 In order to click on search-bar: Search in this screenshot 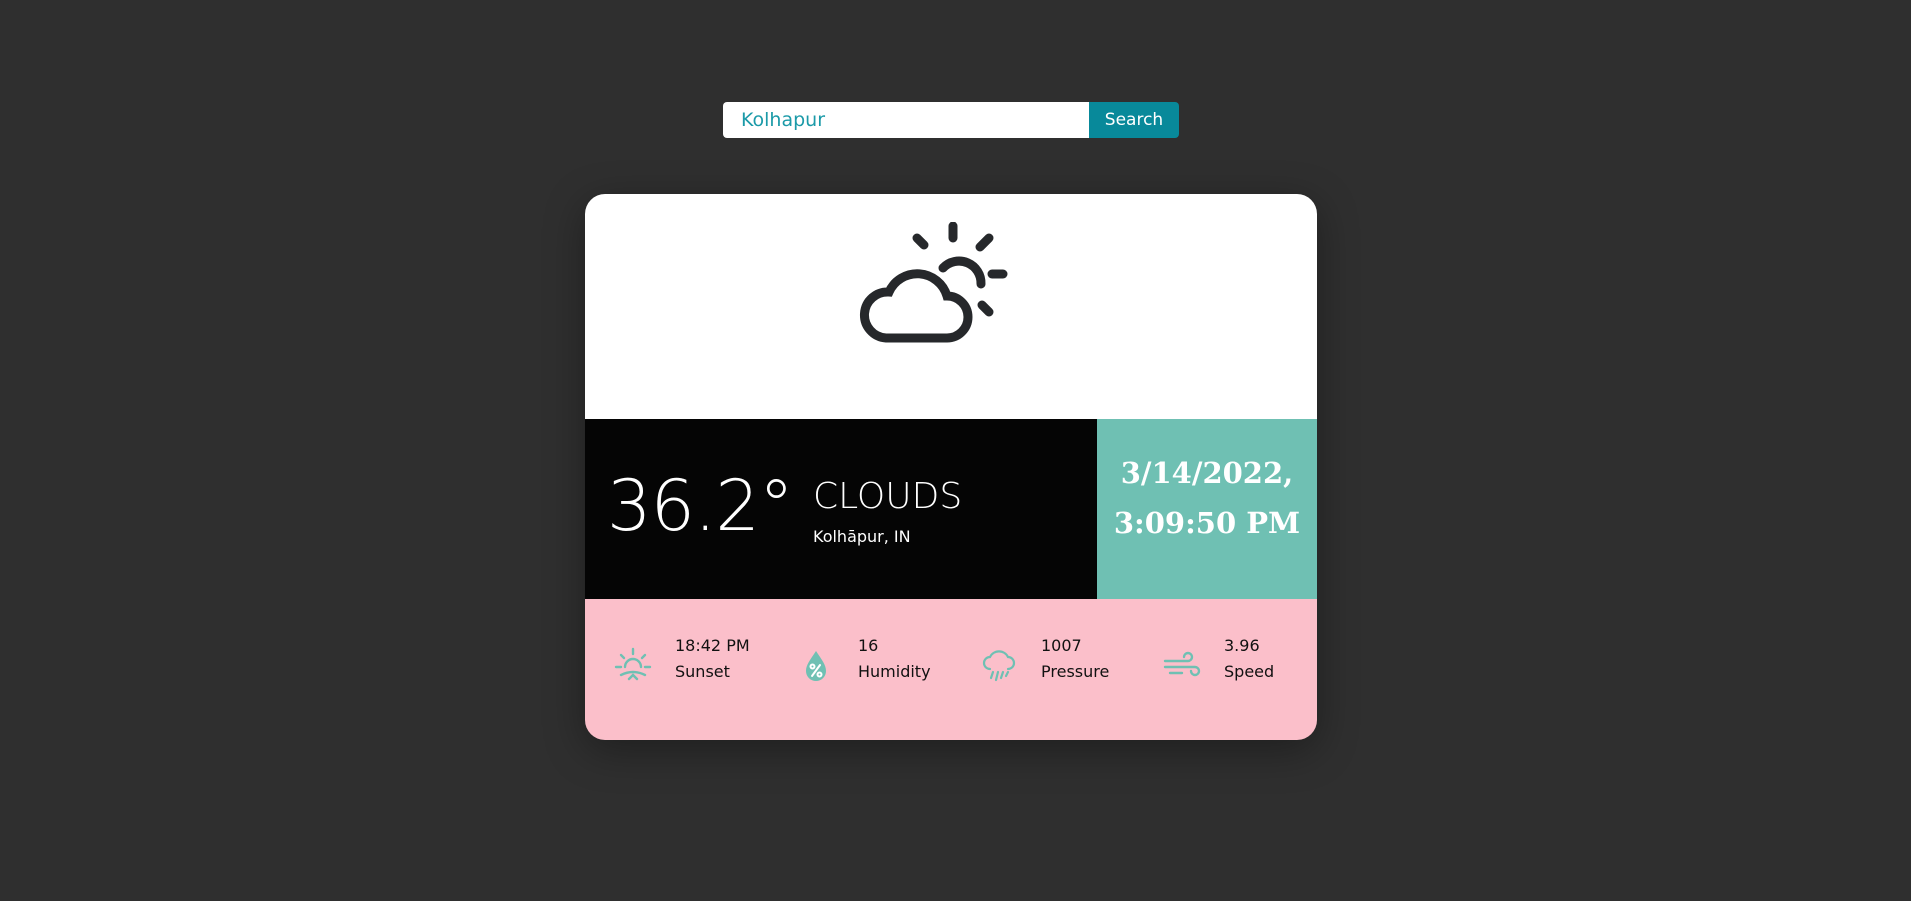, I will do `click(951, 120)`.